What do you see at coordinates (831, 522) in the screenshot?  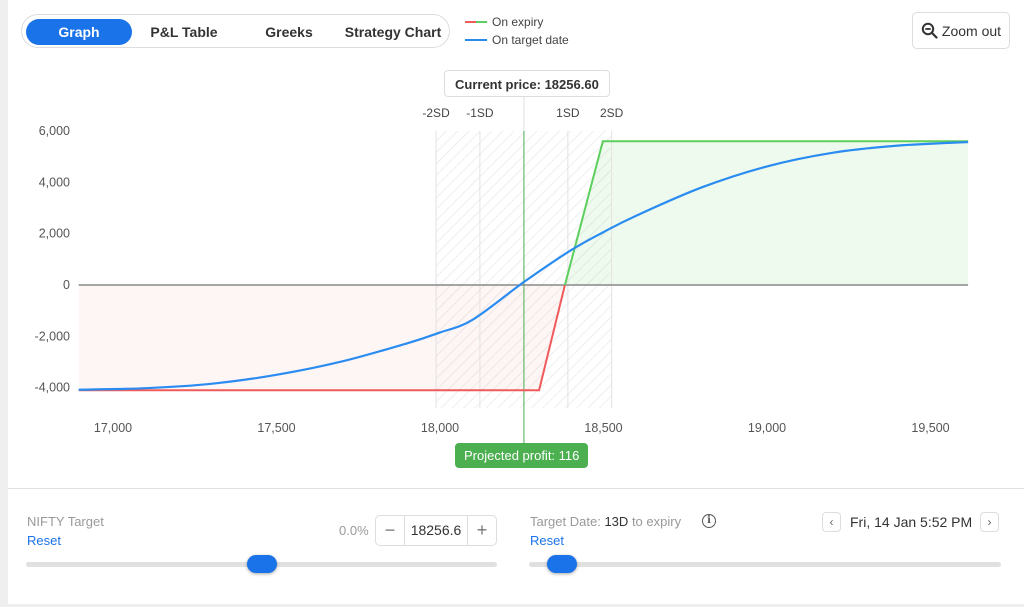 I see `prev-date-button: ‹` at bounding box center [831, 522].